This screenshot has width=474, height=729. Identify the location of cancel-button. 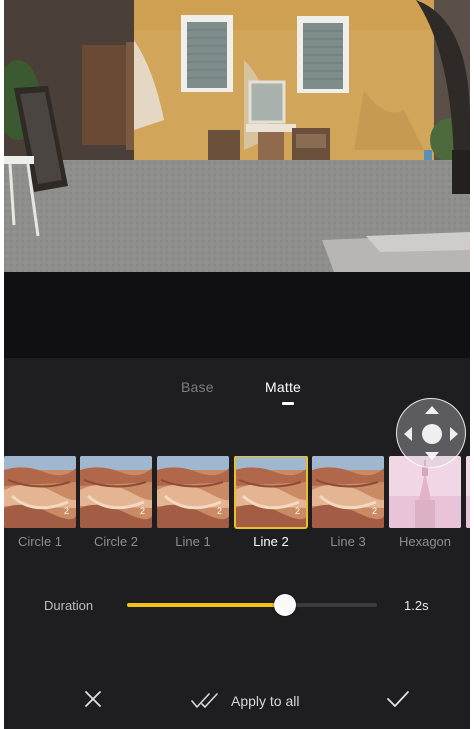
(93, 699).